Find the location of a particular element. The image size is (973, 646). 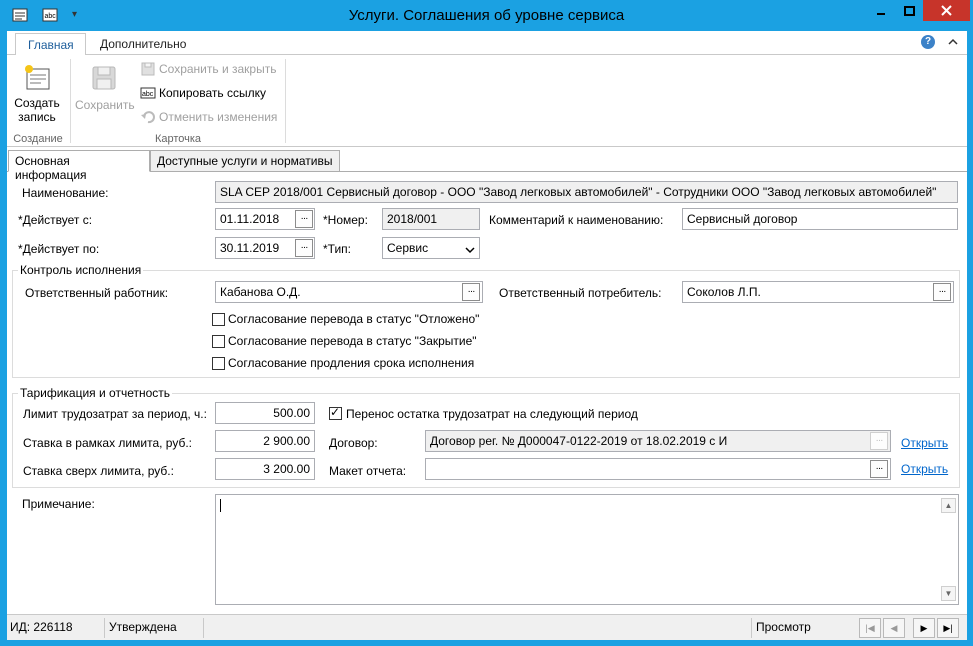

tab-available-services: Доступные услуги и нормативы is located at coordinates (245, 161).